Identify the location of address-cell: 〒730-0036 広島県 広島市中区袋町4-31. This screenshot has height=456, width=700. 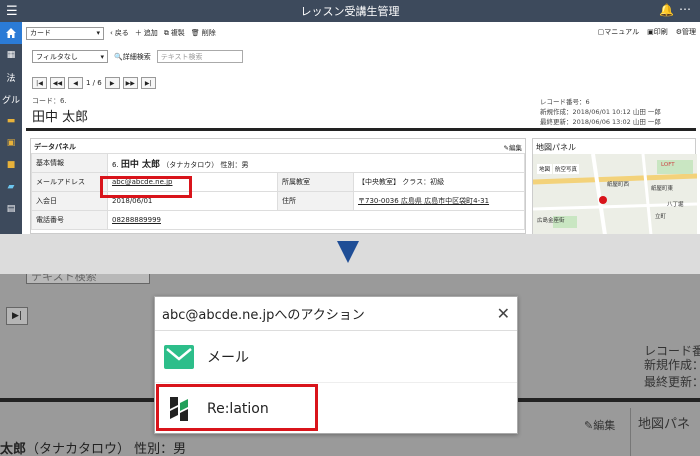
(439, 201).